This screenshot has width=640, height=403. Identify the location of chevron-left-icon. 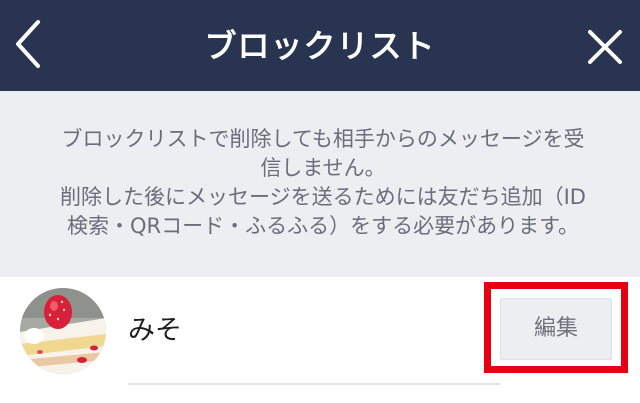
(28, 44).